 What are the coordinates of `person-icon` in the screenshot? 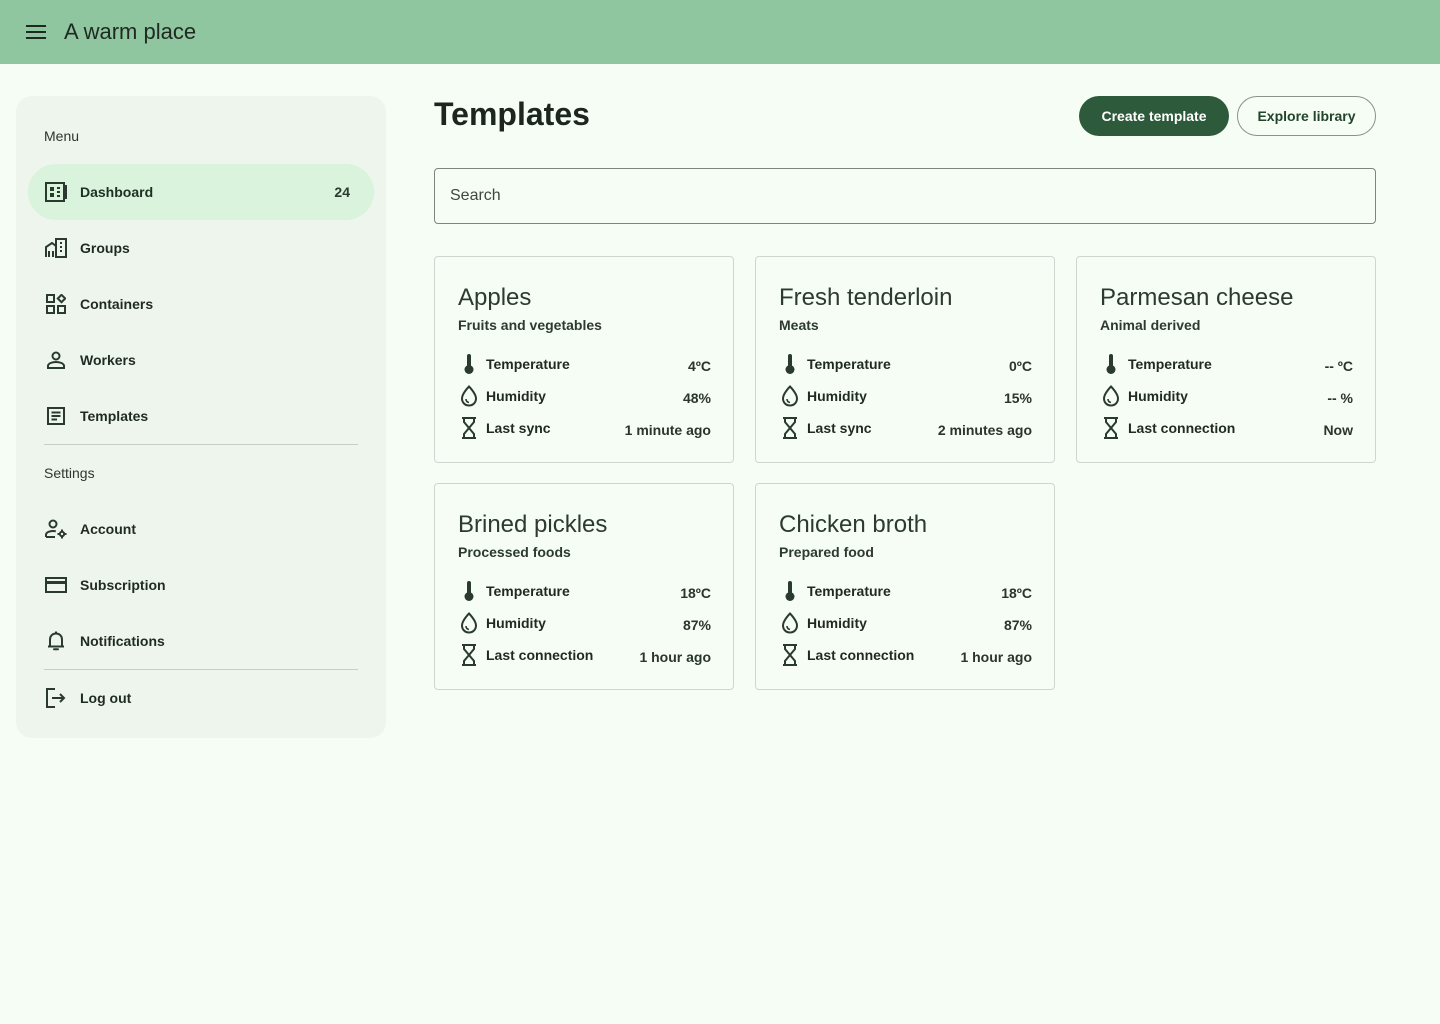 It's located at (56, 360).